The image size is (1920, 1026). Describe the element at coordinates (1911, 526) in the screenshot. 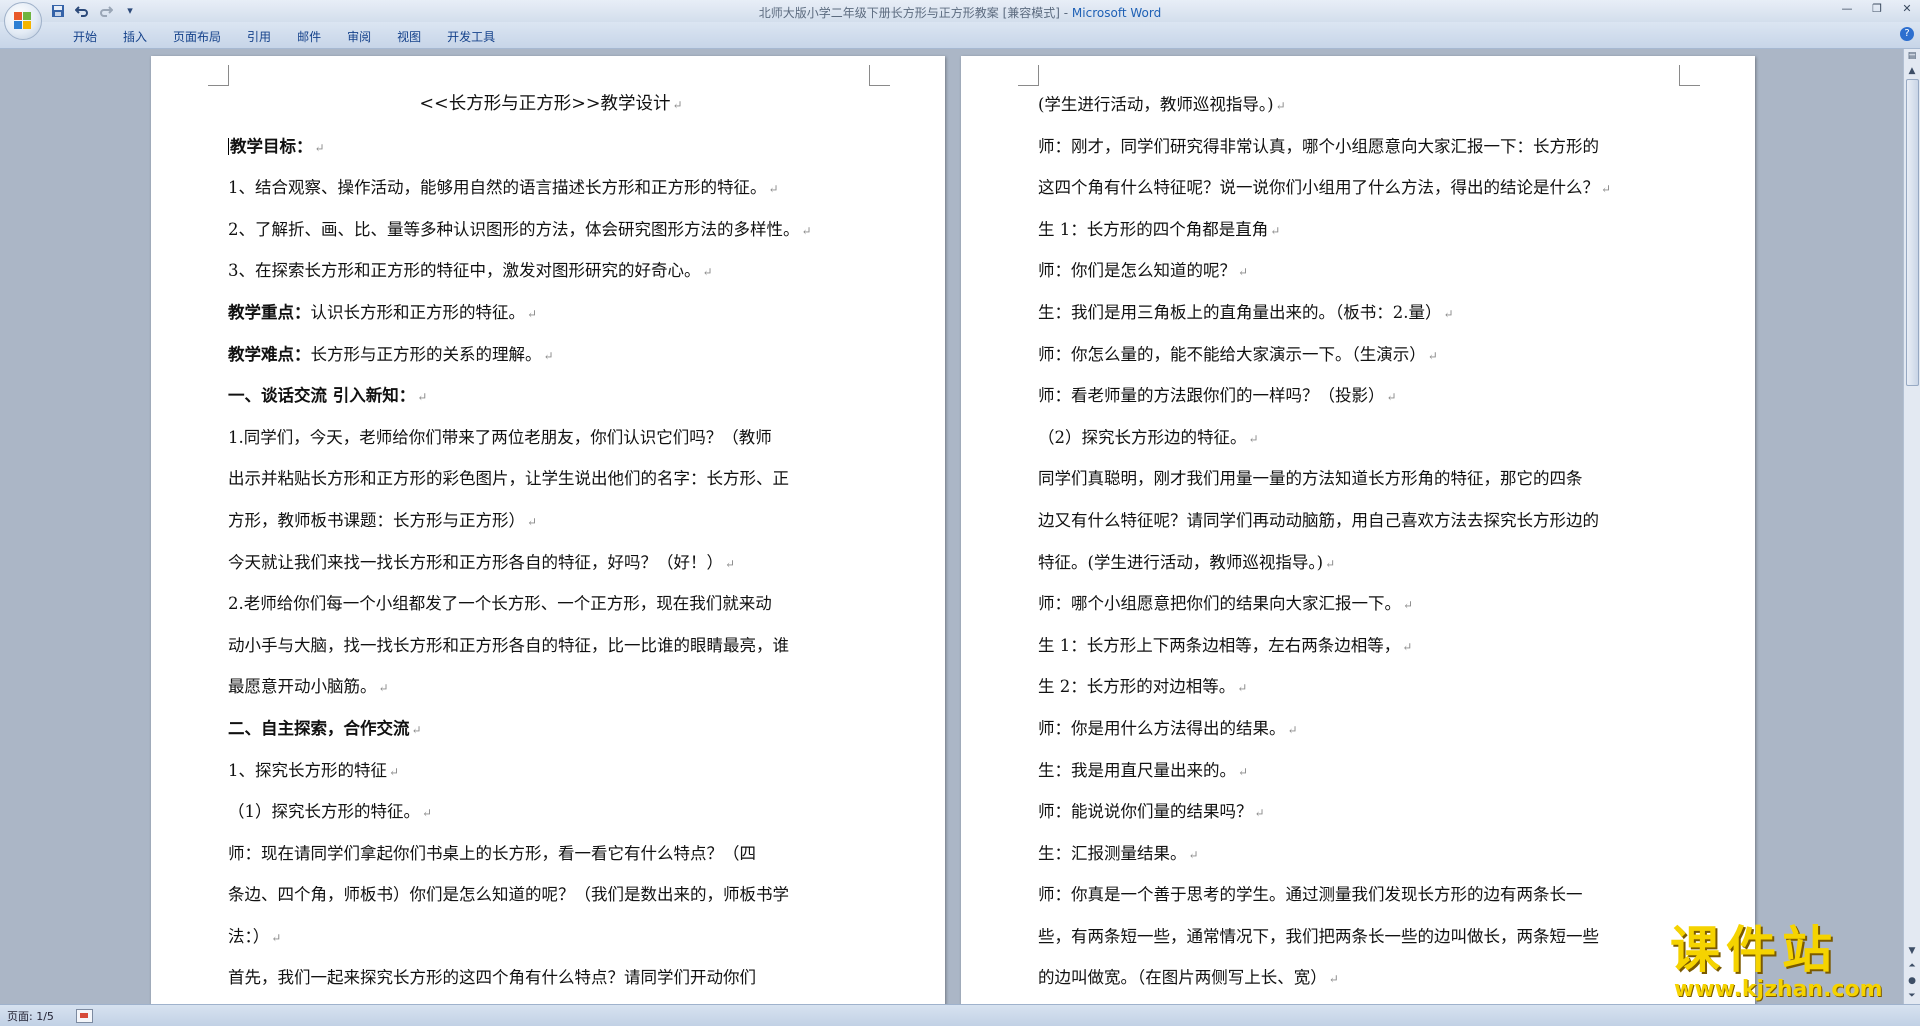

I see `vertical-scrollbar: ▤ ▲ ▼ ⏶ ● ⏷` at that location.